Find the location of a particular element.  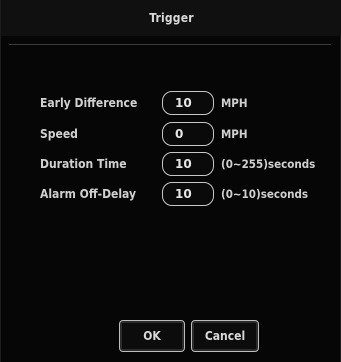

early-difference-row: Early Difference MPH is located at coordinates (171, 103).